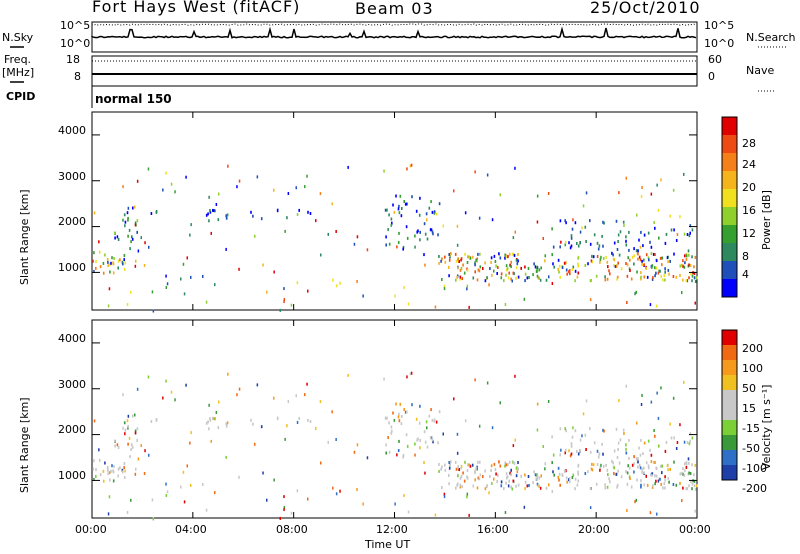  I want to click on power-cbar-tick: 4, so click(745, 274).